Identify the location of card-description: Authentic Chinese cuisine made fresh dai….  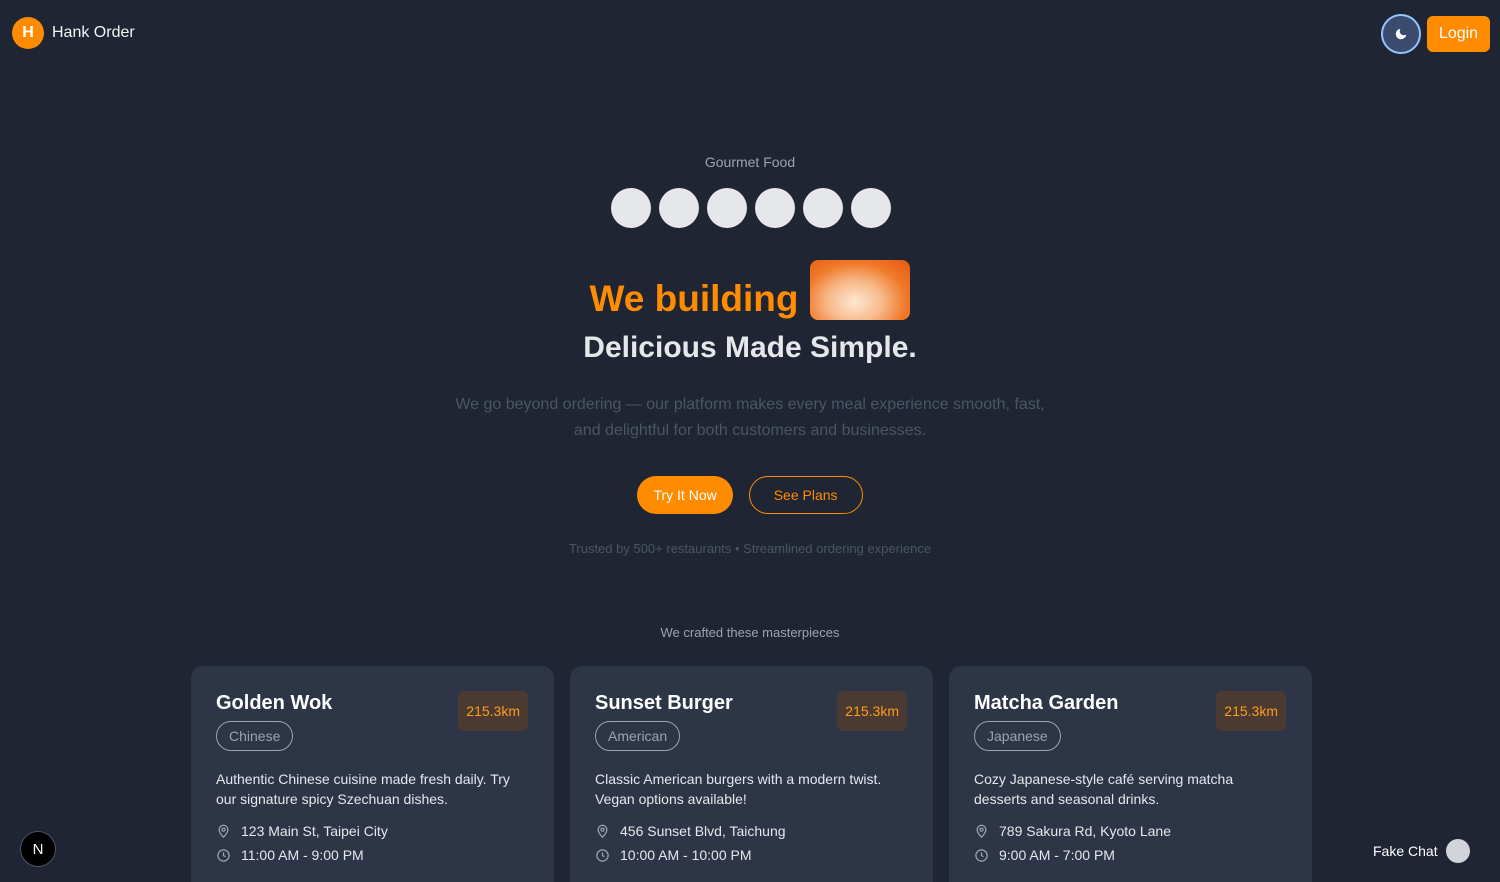
(363, 789).